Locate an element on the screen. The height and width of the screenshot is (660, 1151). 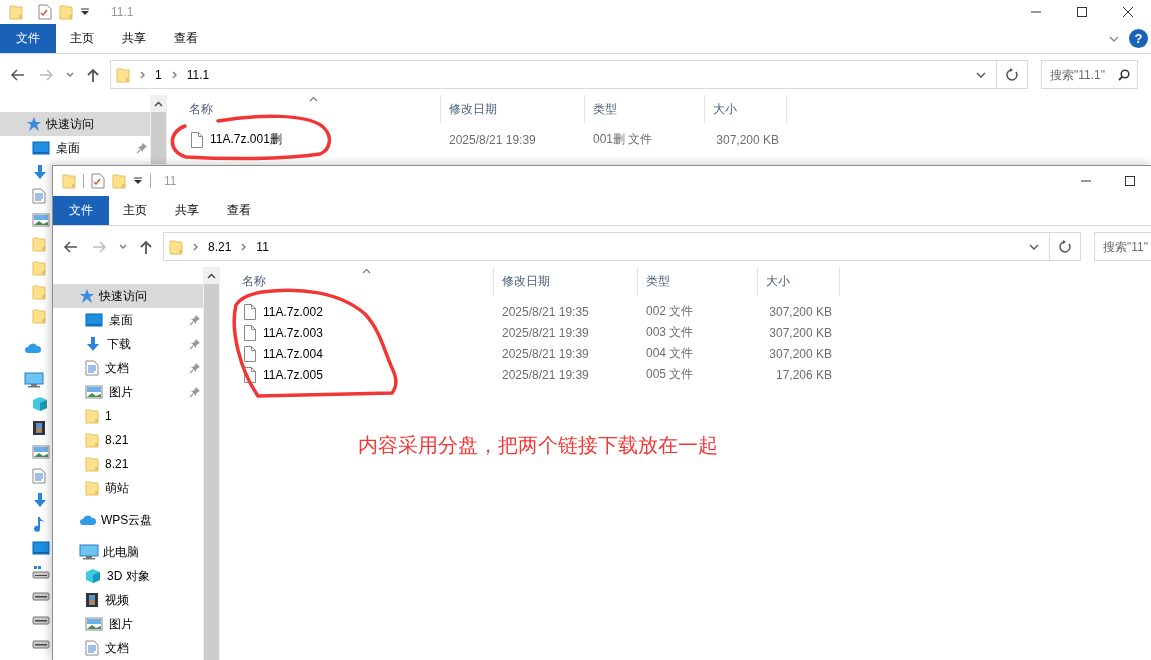
file-name: 11A.7z.001删 is located at coordinates (246, 139).